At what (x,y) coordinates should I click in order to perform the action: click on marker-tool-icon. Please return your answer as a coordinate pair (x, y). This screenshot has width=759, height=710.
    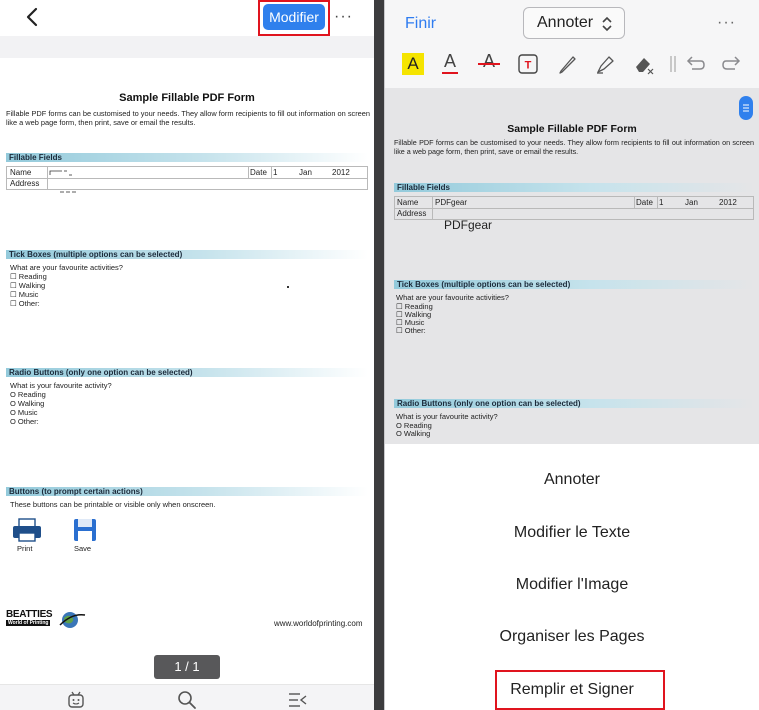
    Looking at the image, I should click on (605, 64).